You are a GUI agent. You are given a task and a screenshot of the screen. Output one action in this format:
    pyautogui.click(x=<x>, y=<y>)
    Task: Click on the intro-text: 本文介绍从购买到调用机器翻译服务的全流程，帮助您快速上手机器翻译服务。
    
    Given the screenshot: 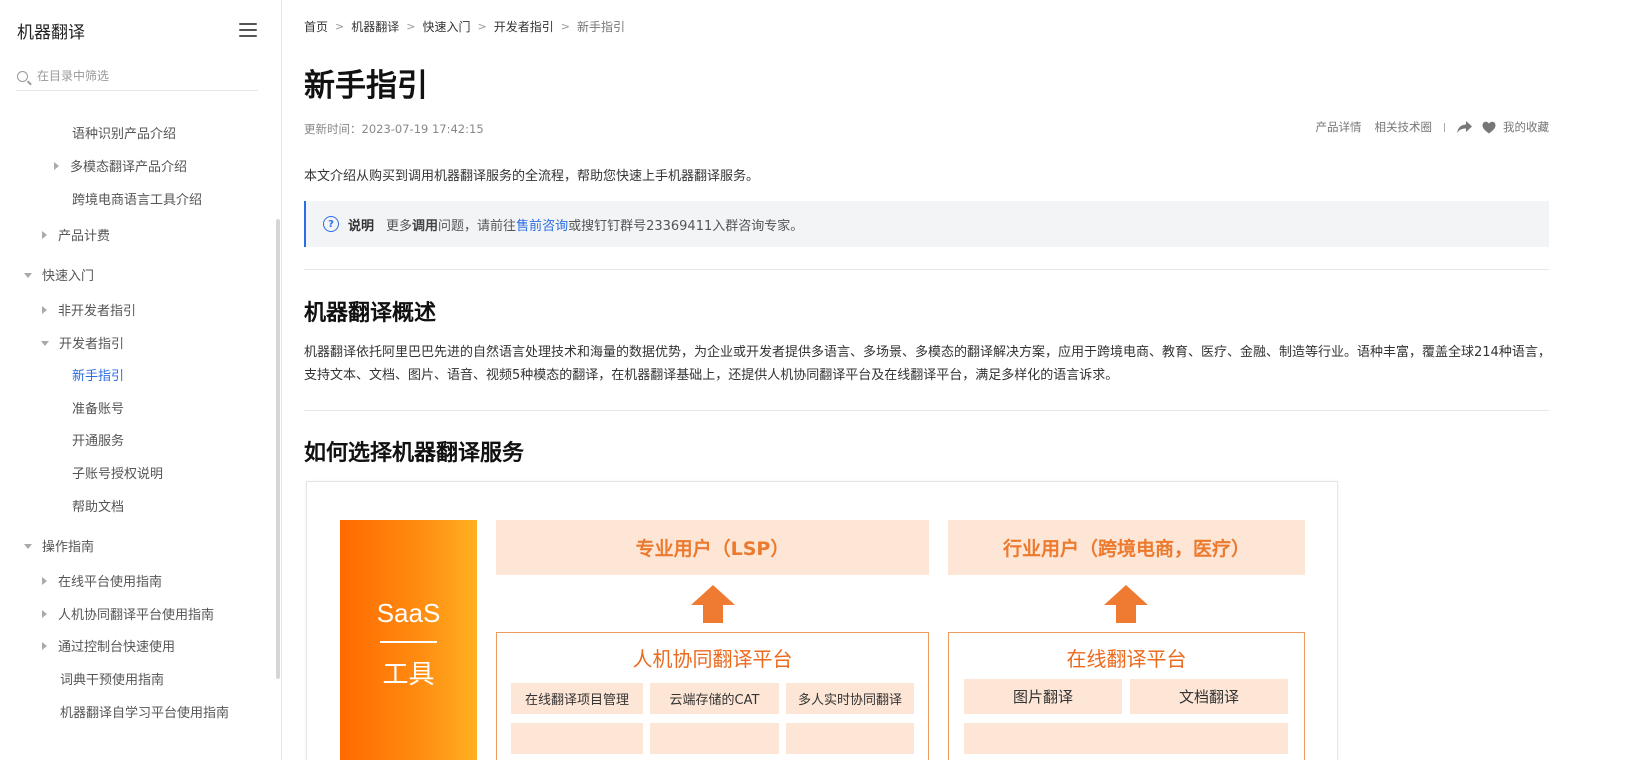 What is the action you would take?
    pyautogui.click(x=532, y=176)
    